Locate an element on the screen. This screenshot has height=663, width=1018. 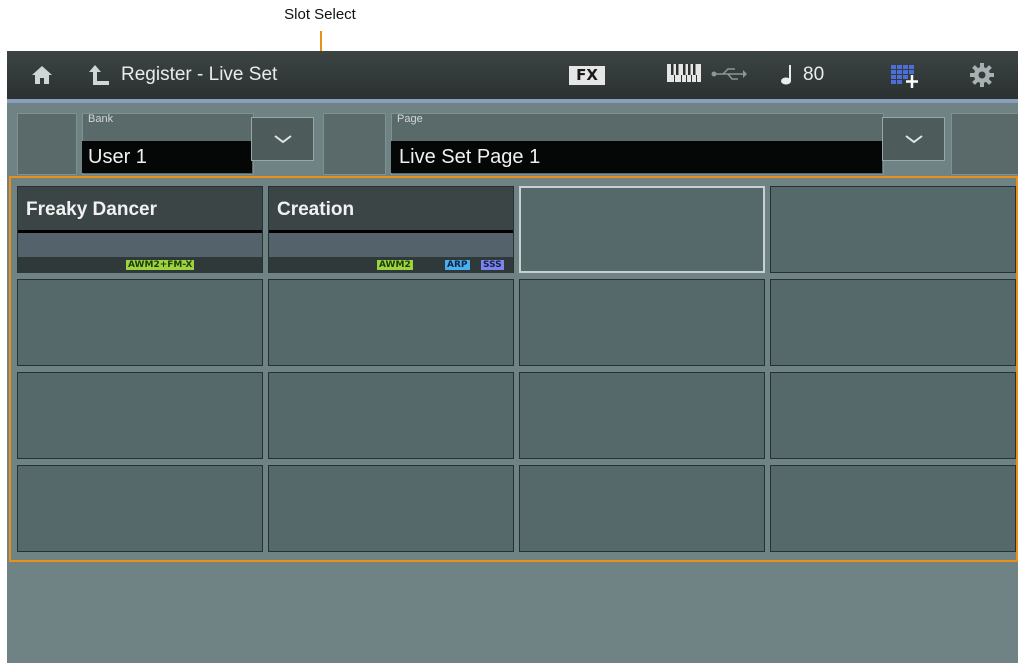
slot-select-callout-label: Slot Select is located at coordinates (320, 14).